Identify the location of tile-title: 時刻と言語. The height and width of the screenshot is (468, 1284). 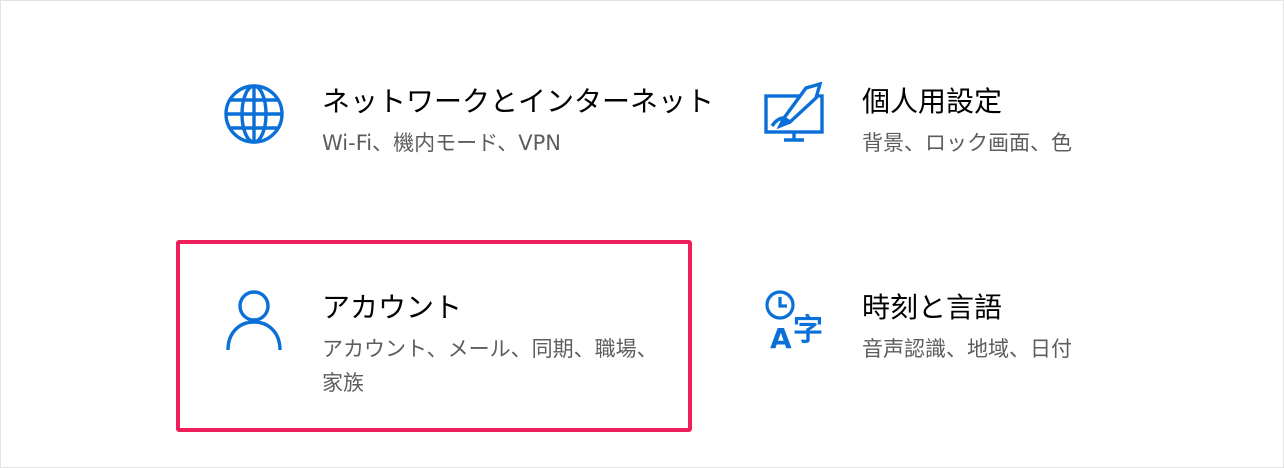
(932, 307).